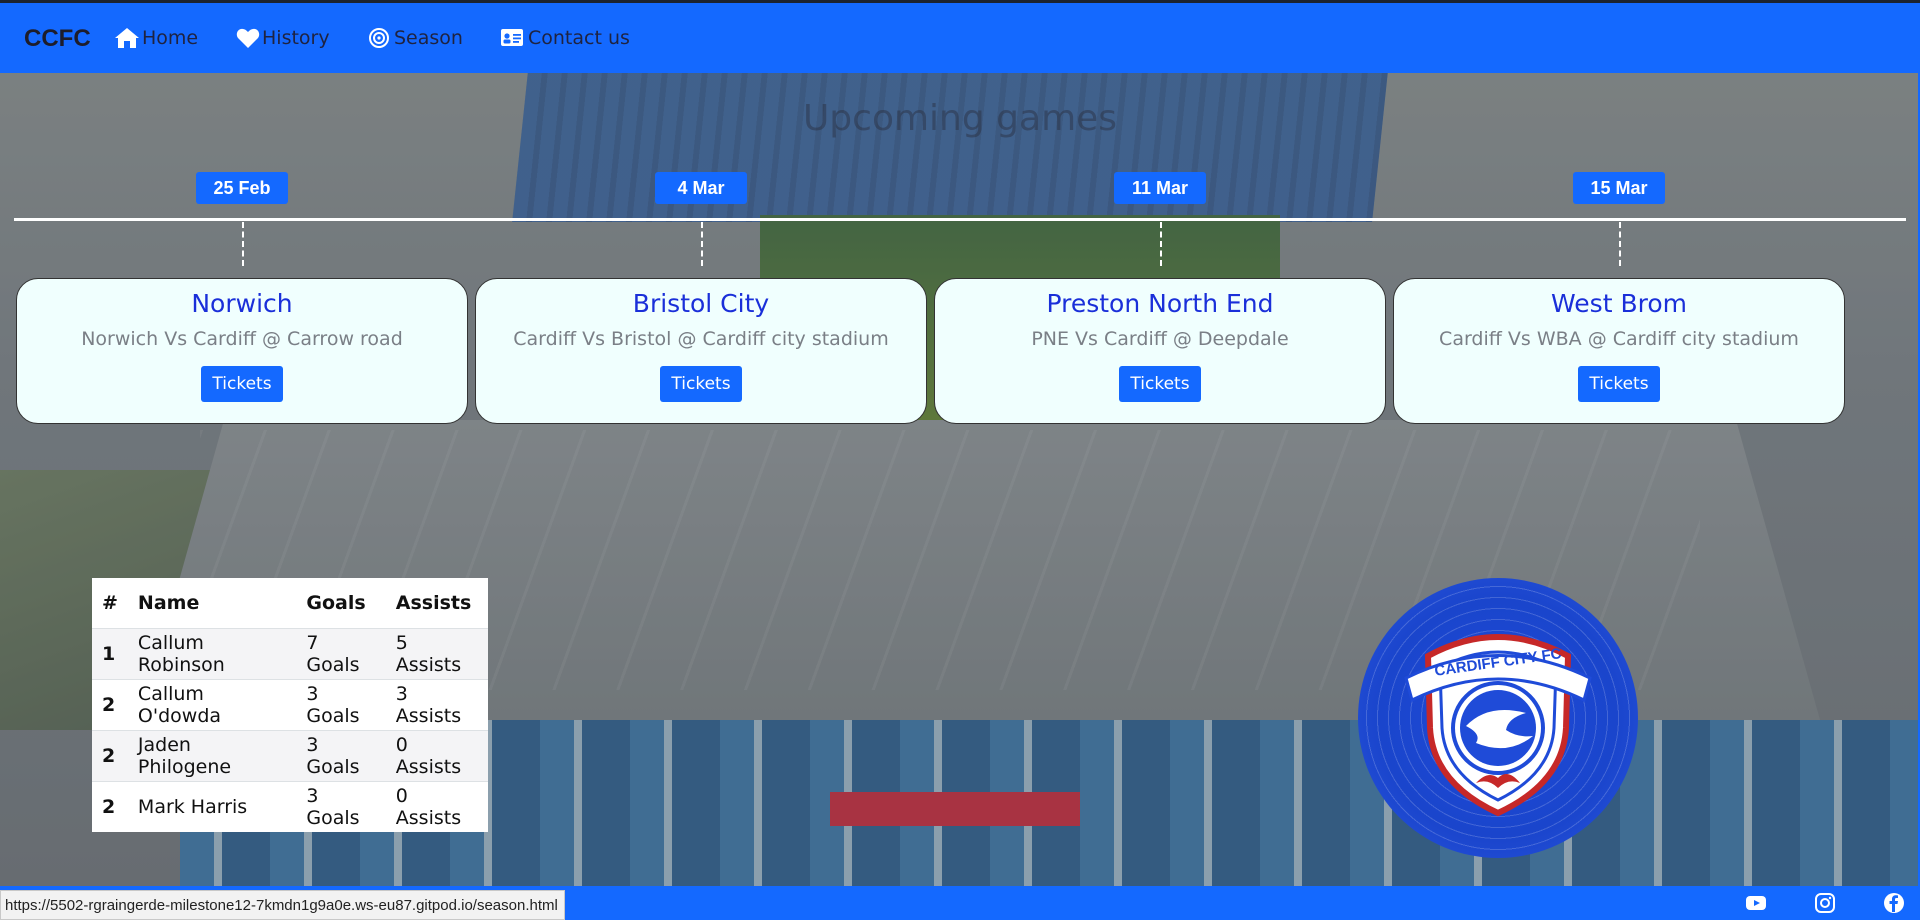 The width and height of the screenshot is (1920, 920). I want to click on table-row: 2 Mark Harris 3 Goals 0 Assists, so click(290, 806).